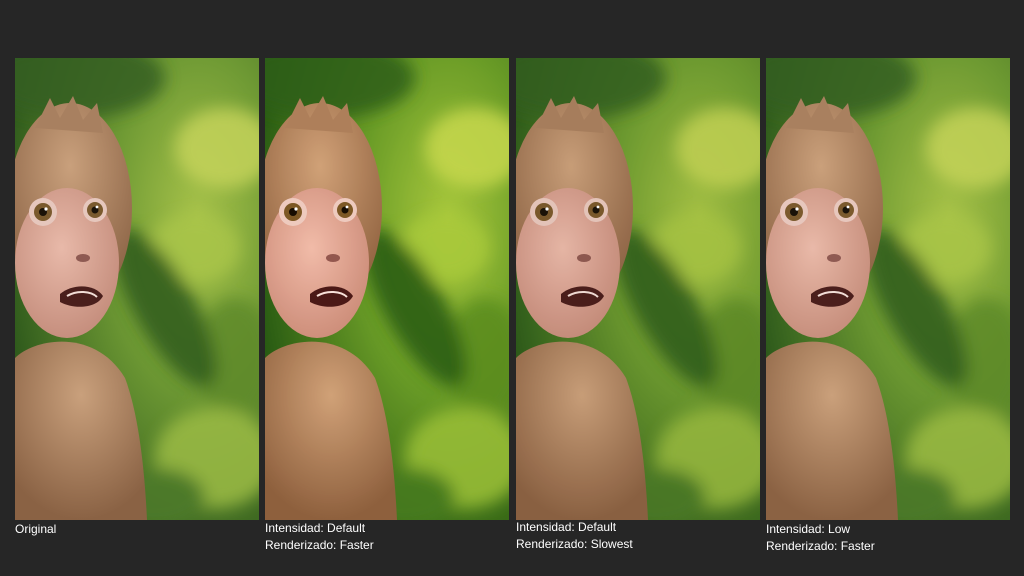  I want to click on caption-original: Original, so click(35, 529).